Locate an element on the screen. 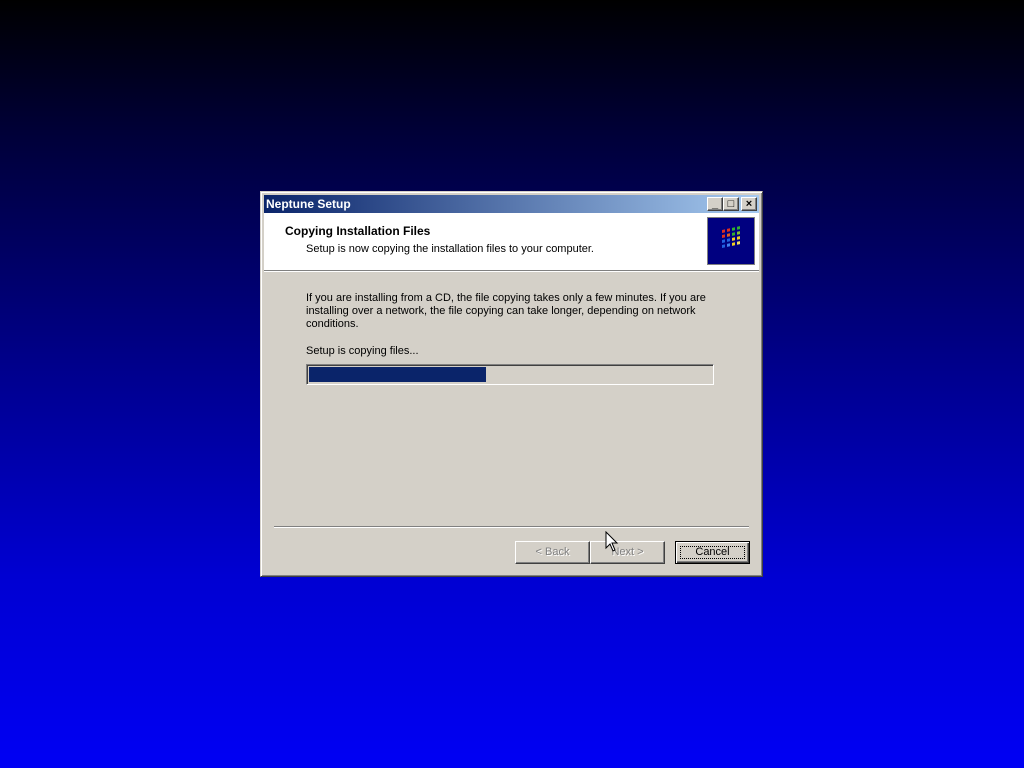  close-button: × is located at coordinates (749, 204).